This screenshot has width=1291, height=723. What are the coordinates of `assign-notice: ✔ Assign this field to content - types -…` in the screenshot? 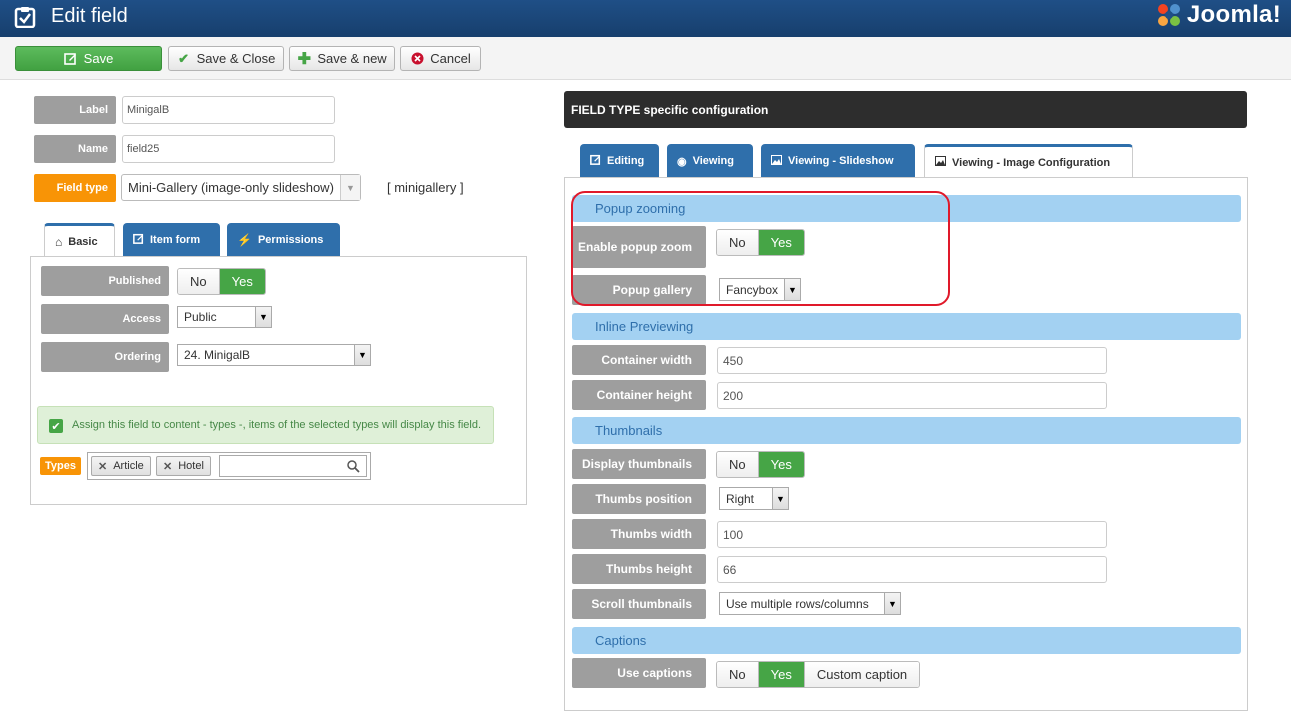 It's located at (265, 425).